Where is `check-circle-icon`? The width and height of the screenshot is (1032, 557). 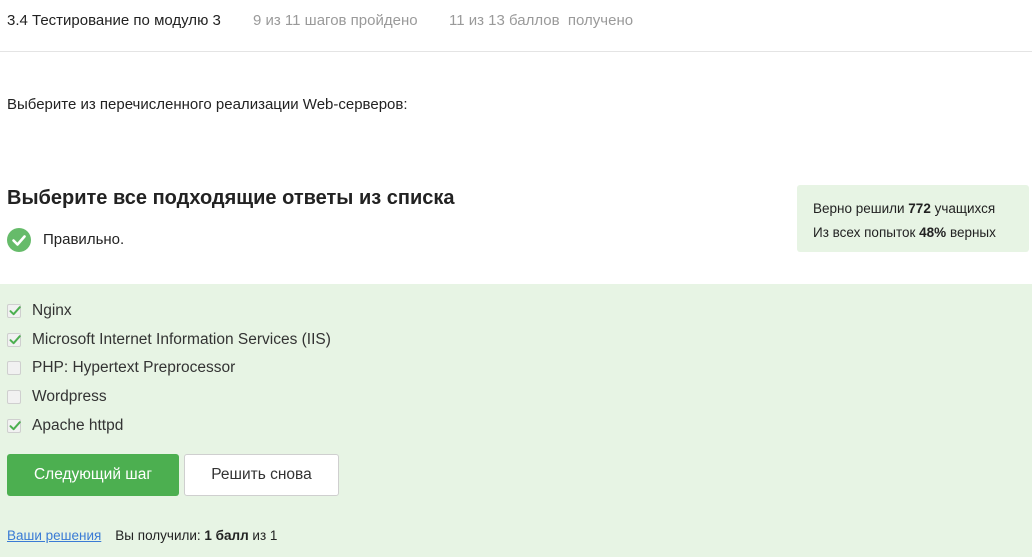
check-circle-icon is located at coordinates (19, 240).